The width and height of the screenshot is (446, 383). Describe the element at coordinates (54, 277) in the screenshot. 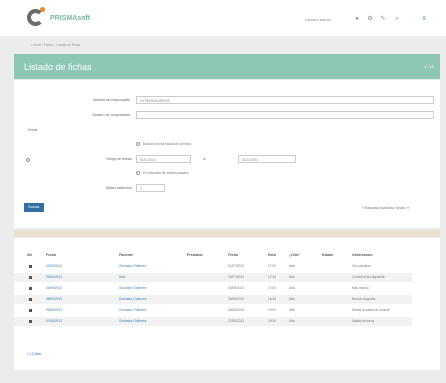

I see `table-cell: 03/06/2013` at that location.